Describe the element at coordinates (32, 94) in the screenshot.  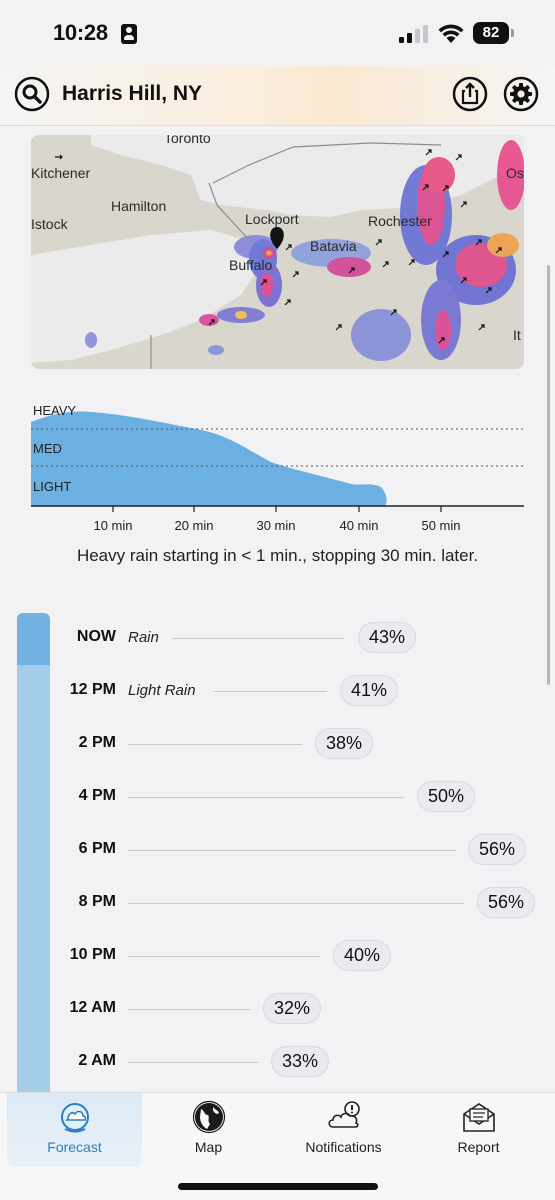
I see `search-icon` at that location.